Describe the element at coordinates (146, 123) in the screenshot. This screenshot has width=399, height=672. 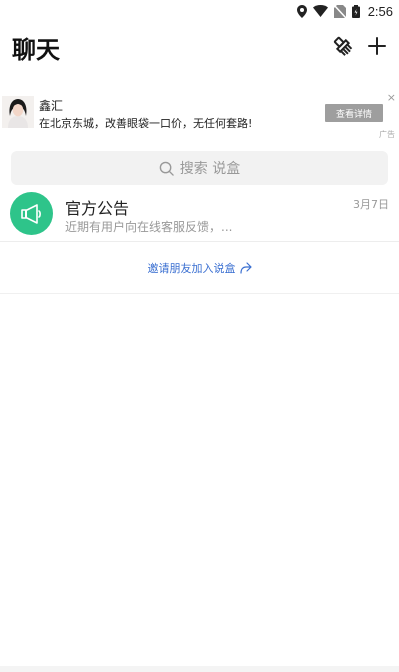
I see `ad-text: 在北京东城，改善眼袋一口价，无任何套路!` at that location.